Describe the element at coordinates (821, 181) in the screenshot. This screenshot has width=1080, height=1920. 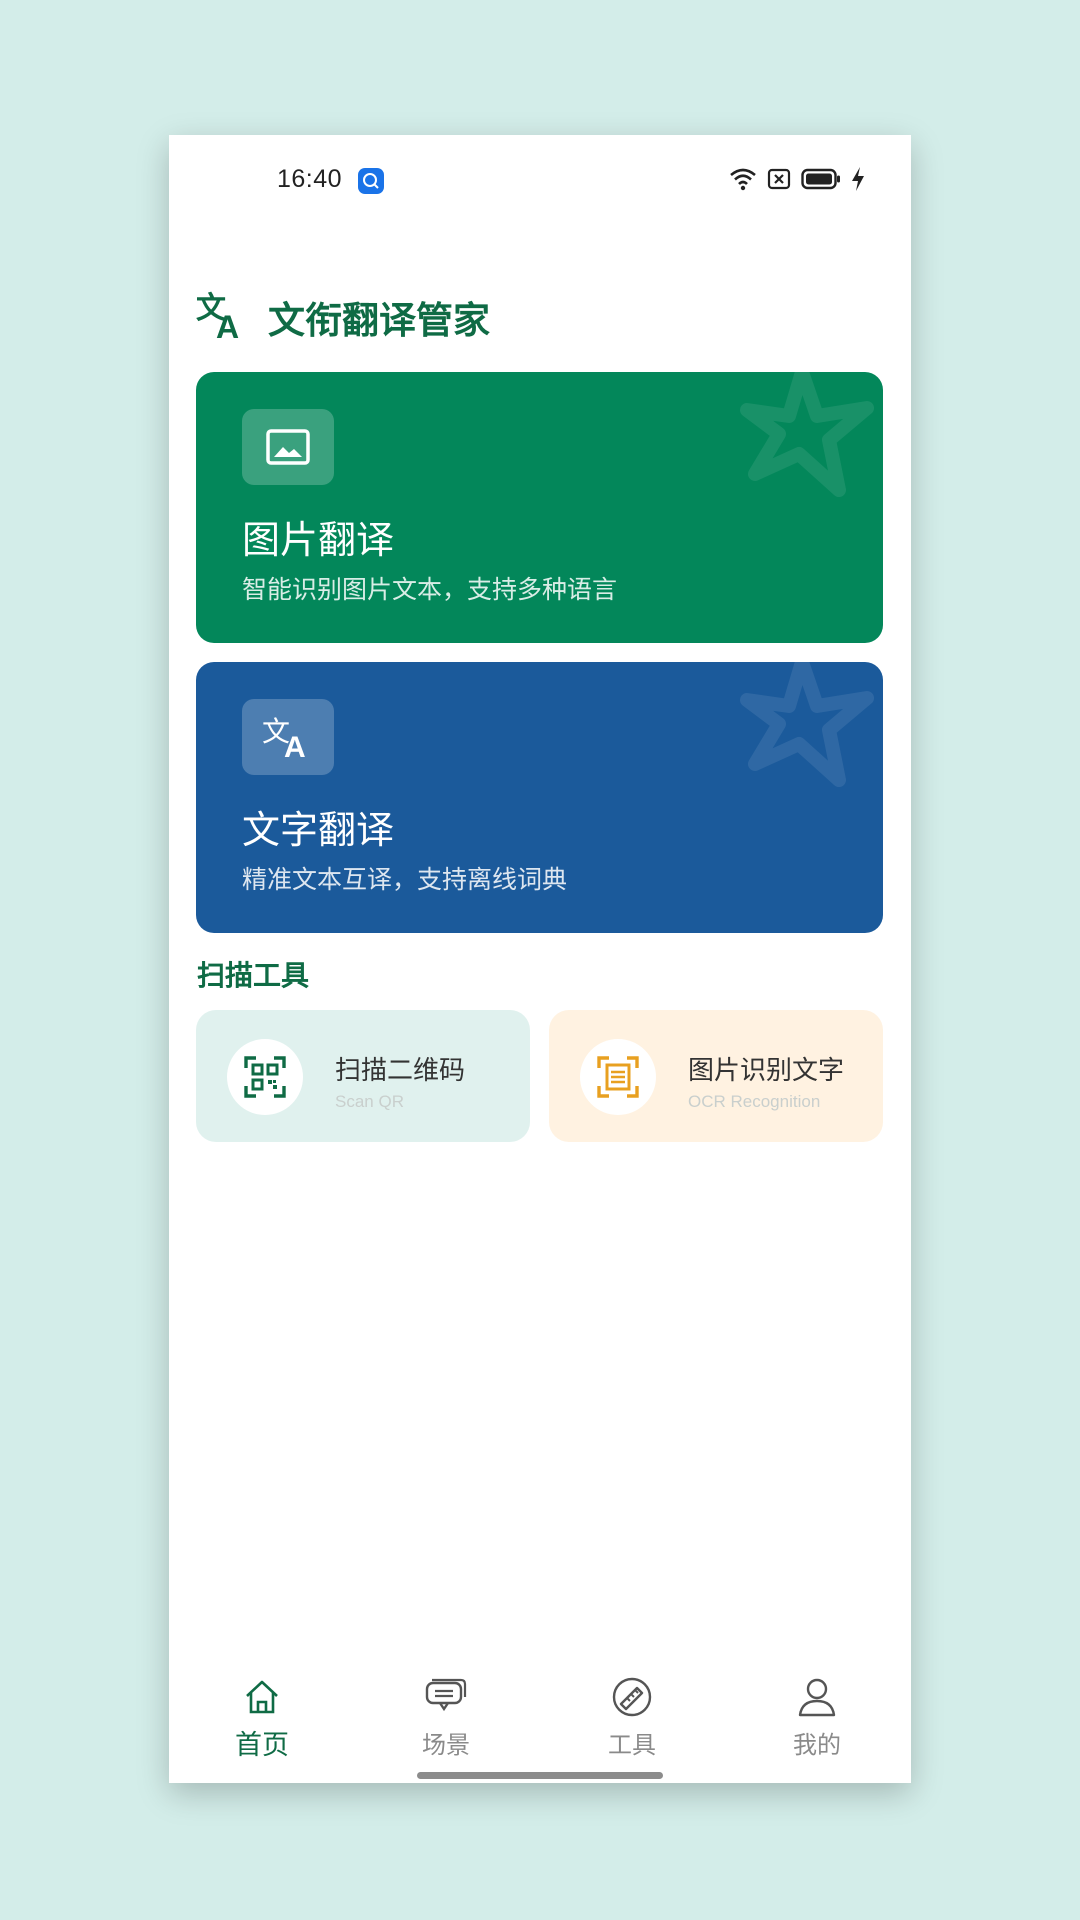
I see `battery-icon` at that location.